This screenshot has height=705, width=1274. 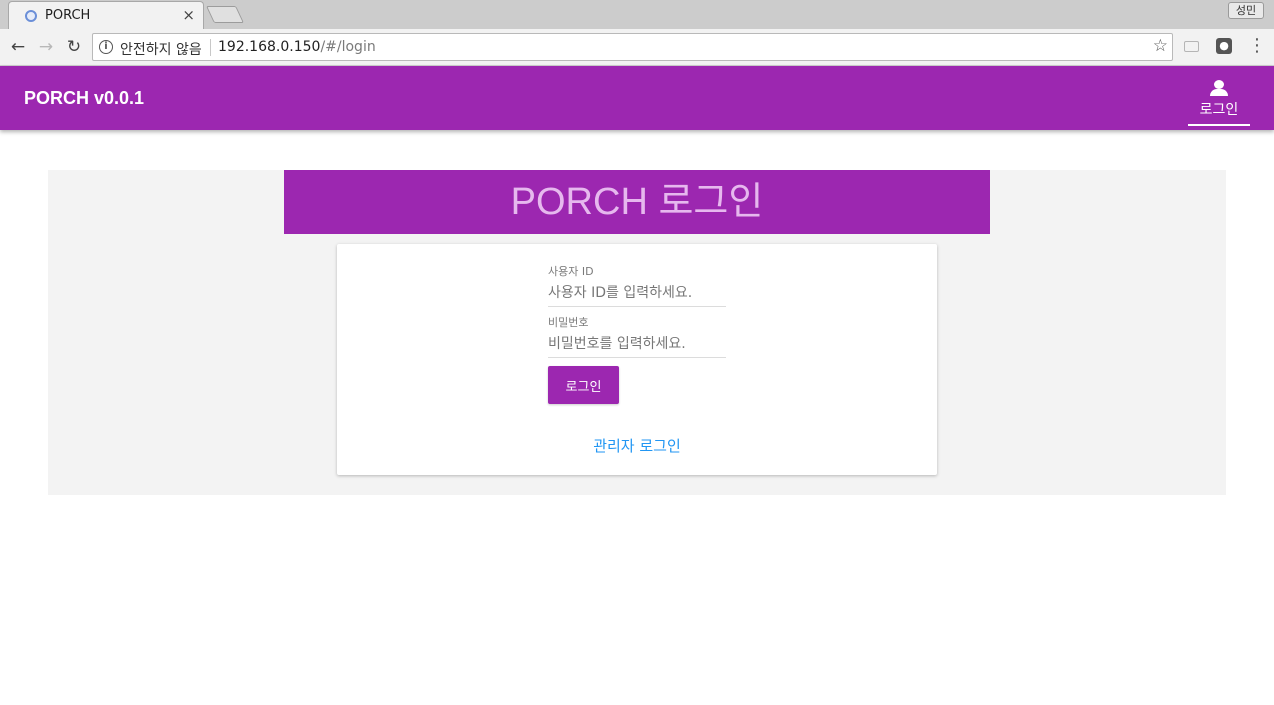 What do you see at coordinates (210, 47) in the screenshot?
I see `address-divider` at bounding box center [210, 47].